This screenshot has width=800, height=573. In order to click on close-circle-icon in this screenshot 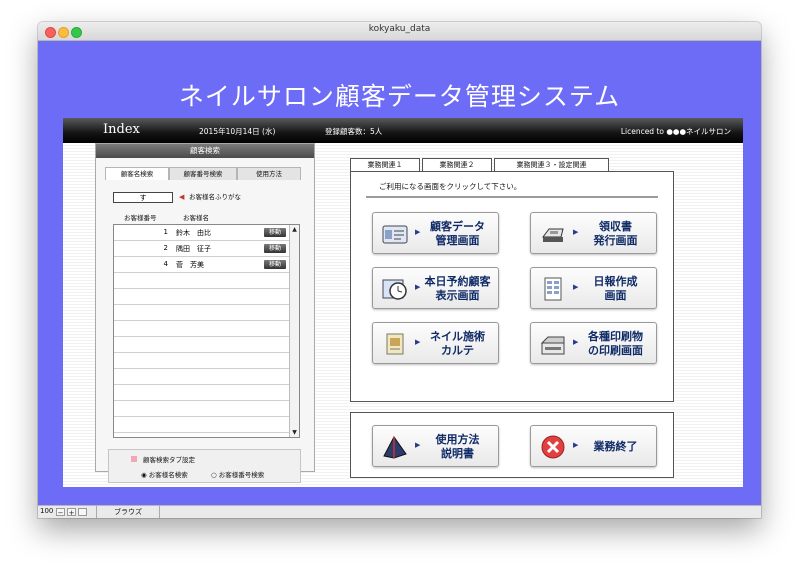, I will do `click(553, 447)`.